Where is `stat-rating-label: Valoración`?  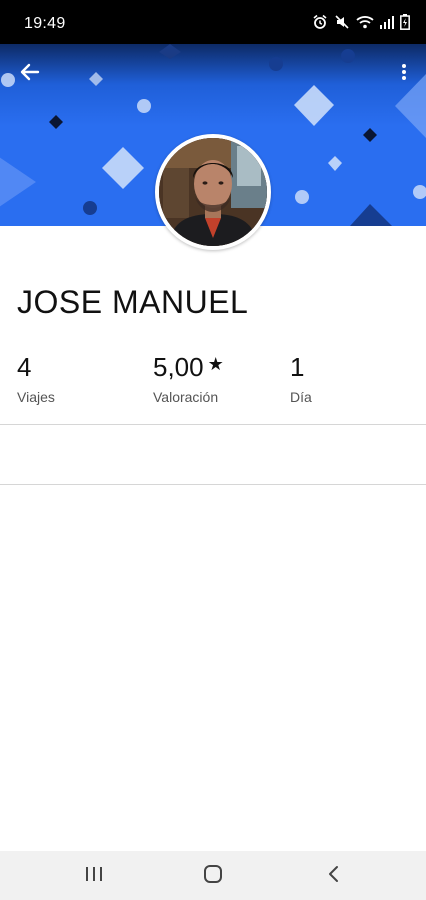 stat-rating-label: Valoración is located at coordinates (186, 397).